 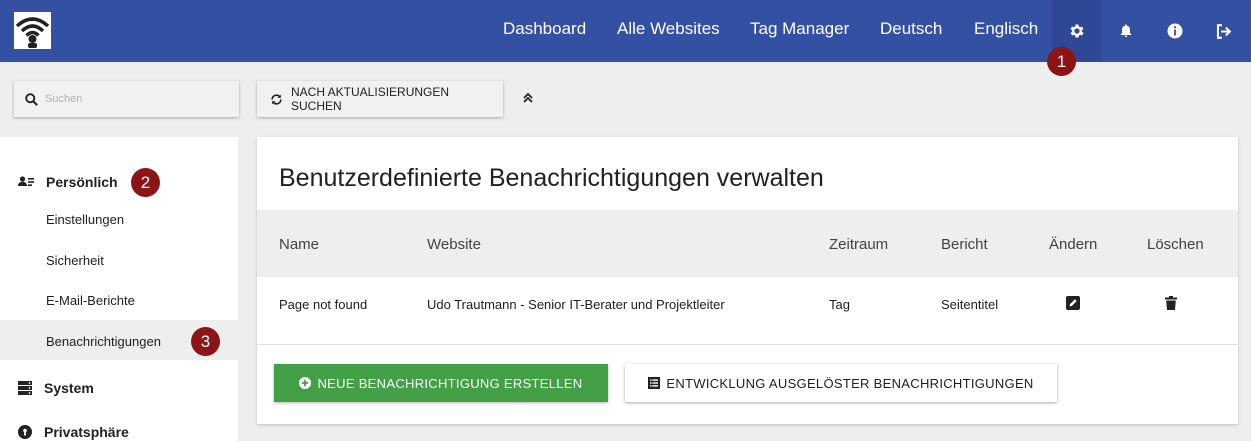 What do you see at coordinates (299, 244) in the screenshot?
I see `column-header-name: Name` at bounding box center [299, 244].